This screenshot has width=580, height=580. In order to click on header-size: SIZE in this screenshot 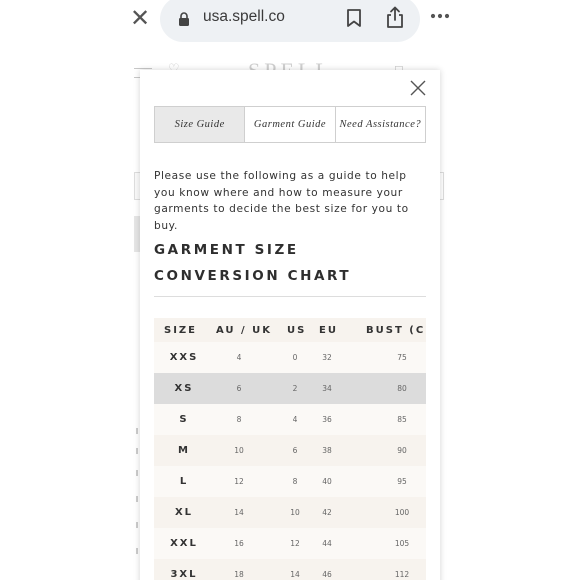, I will do `click(181, 330)`.